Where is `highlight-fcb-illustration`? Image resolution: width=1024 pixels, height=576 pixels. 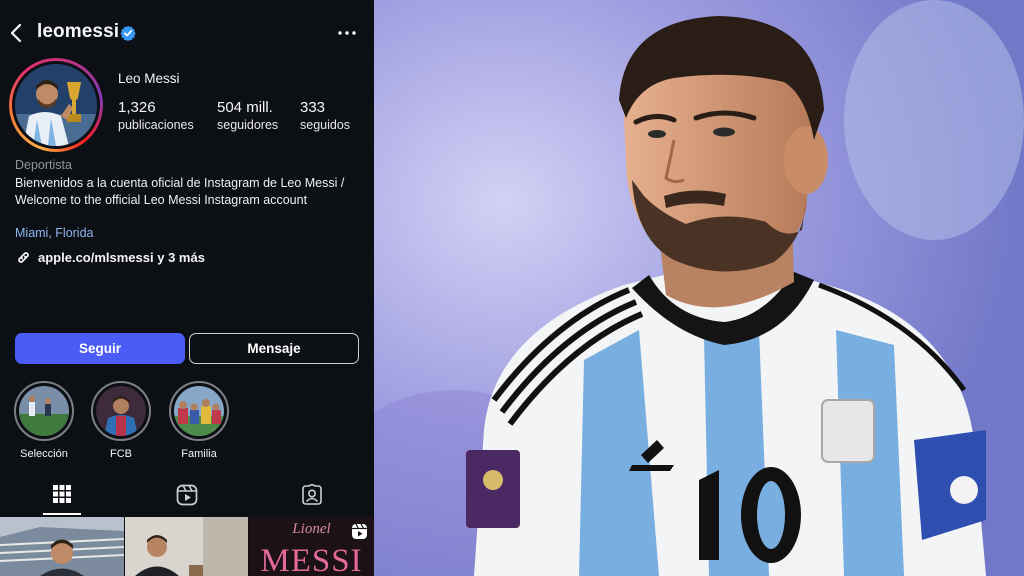 highlight-fcb-illustration is located at coordinates (121, 411).